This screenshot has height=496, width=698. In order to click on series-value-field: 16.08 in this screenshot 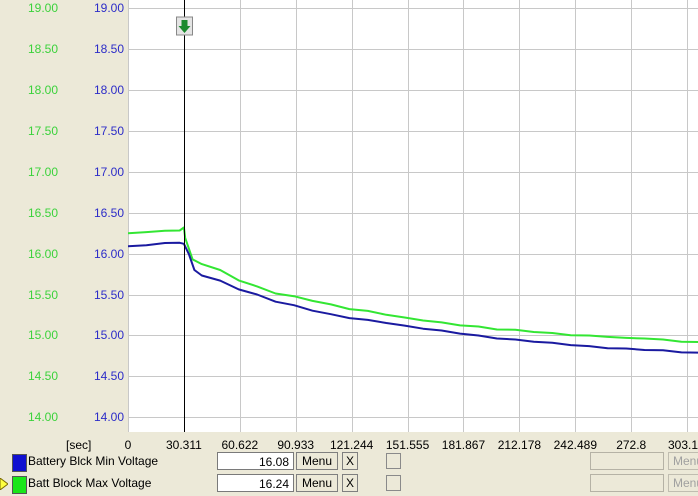, I will do `click(255, 461)`.